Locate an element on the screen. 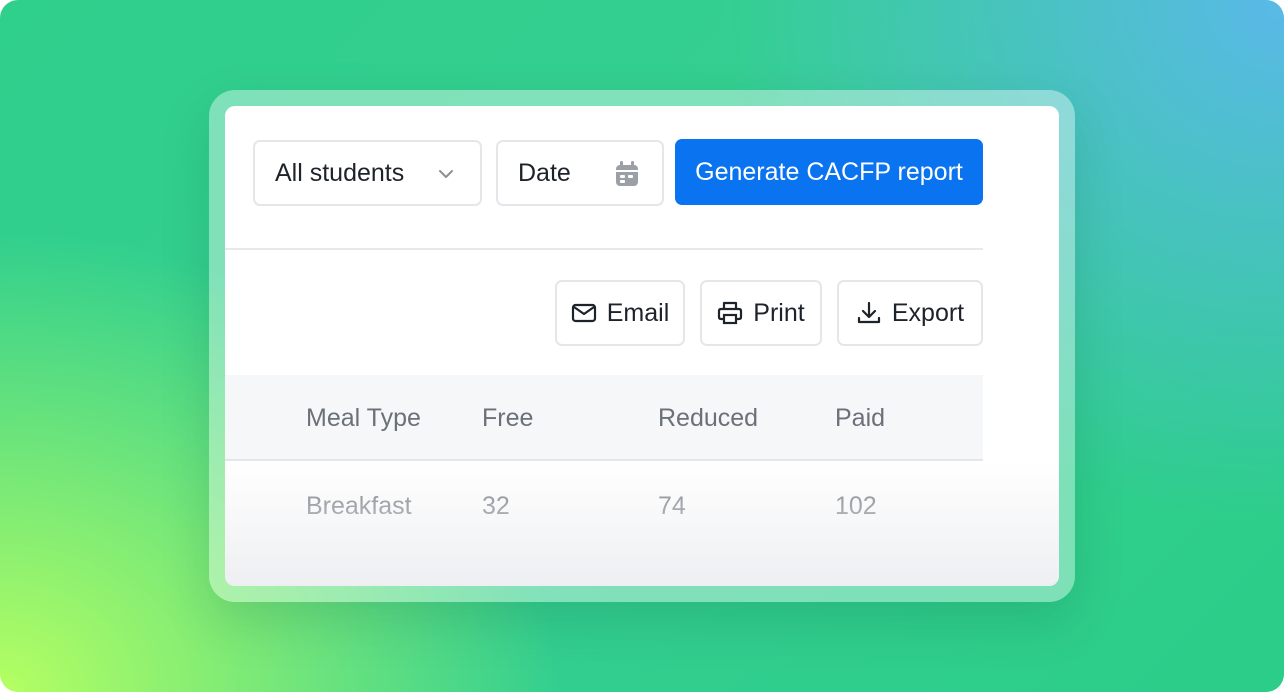 The width and height of the screenshot is (1284, 692). generate-cacfp-report-button: Generate CACFP report is located at coordinates (829, 172).